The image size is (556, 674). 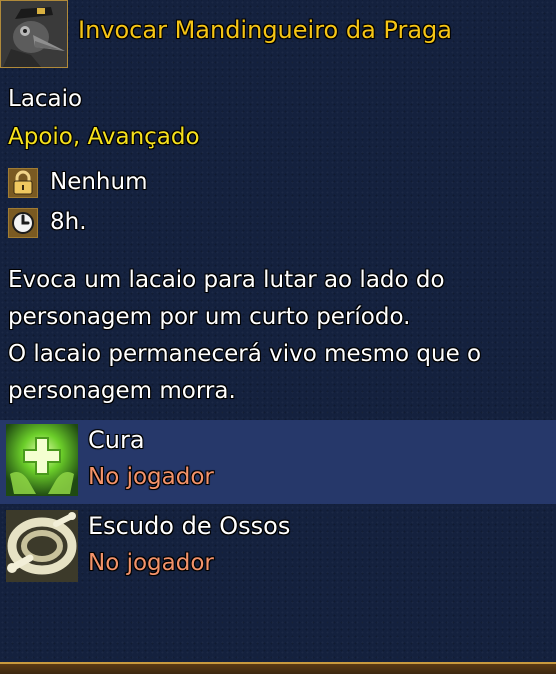 What do you see at coordinates (278, 668) in the screenshot?
I see `tooltip-bottom-border` at bounding box center [278, 668].